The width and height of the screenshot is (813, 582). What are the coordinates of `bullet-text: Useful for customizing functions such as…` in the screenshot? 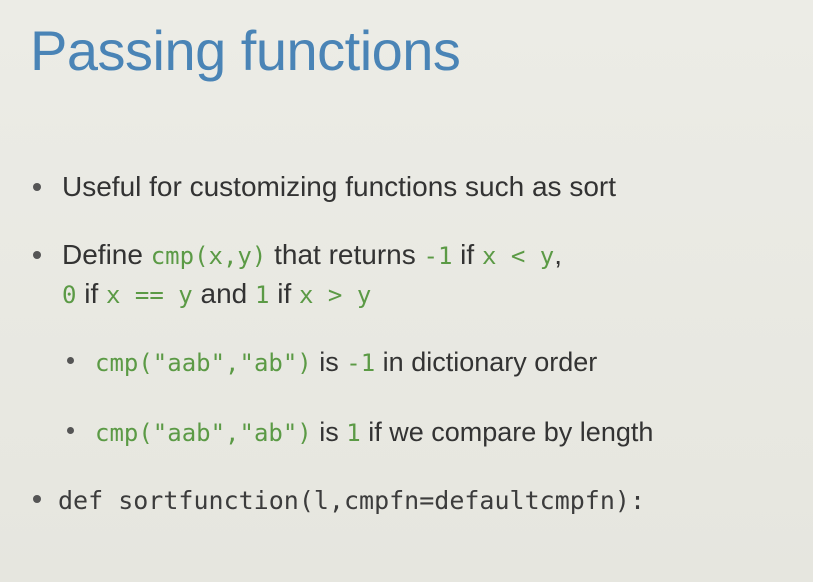 It's located at (339, 186).